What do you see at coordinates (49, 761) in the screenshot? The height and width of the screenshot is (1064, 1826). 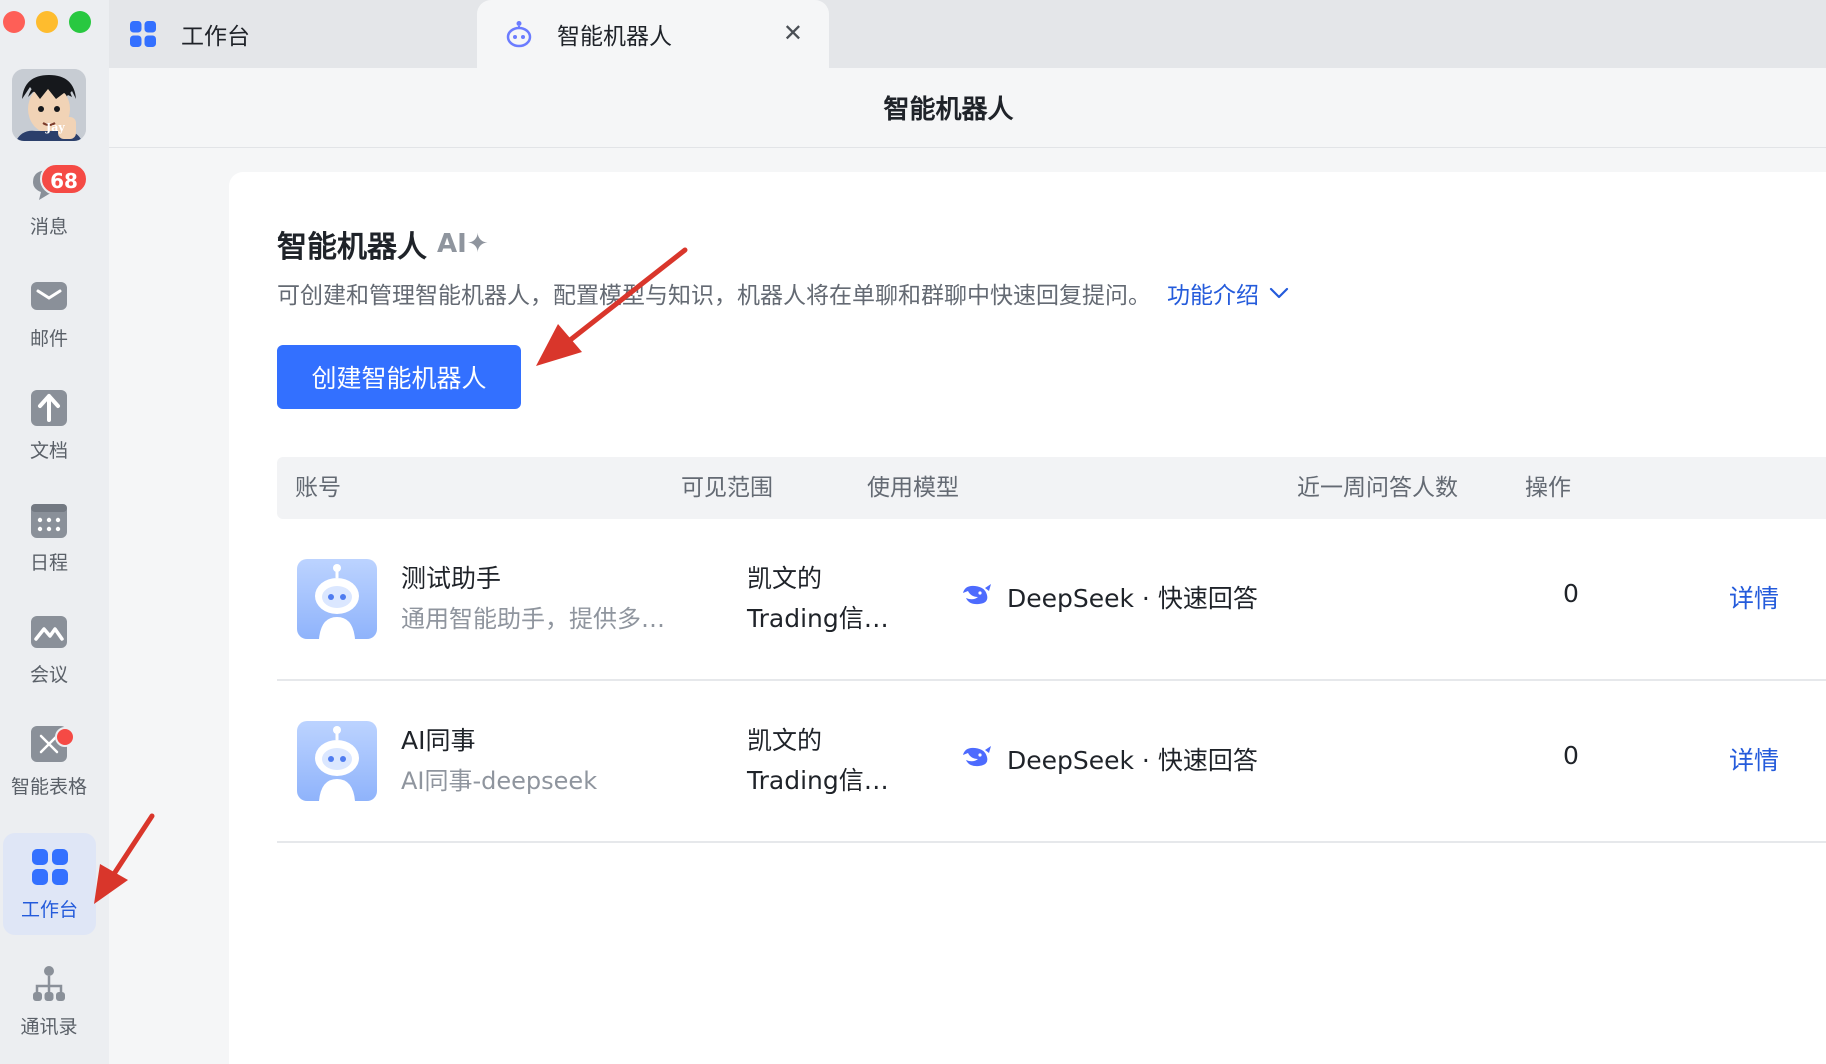 I see `sidebar-item-smart-sheet: 智能表格` at bounding box center [49, 761].